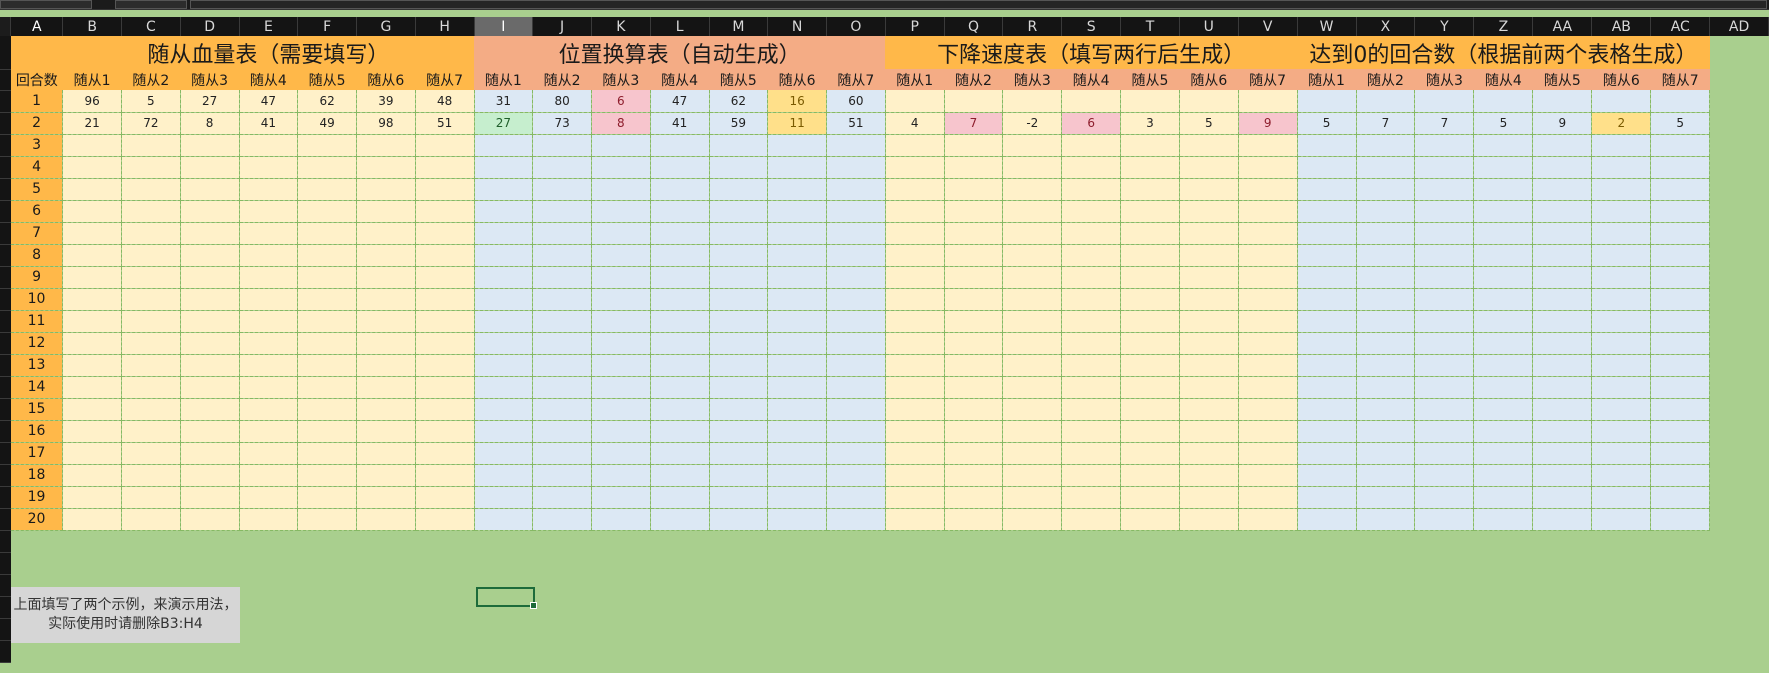 The width and height of the screenshot is (1769, 673). I want to click on round-number-cell: 11, so click(37, 321).